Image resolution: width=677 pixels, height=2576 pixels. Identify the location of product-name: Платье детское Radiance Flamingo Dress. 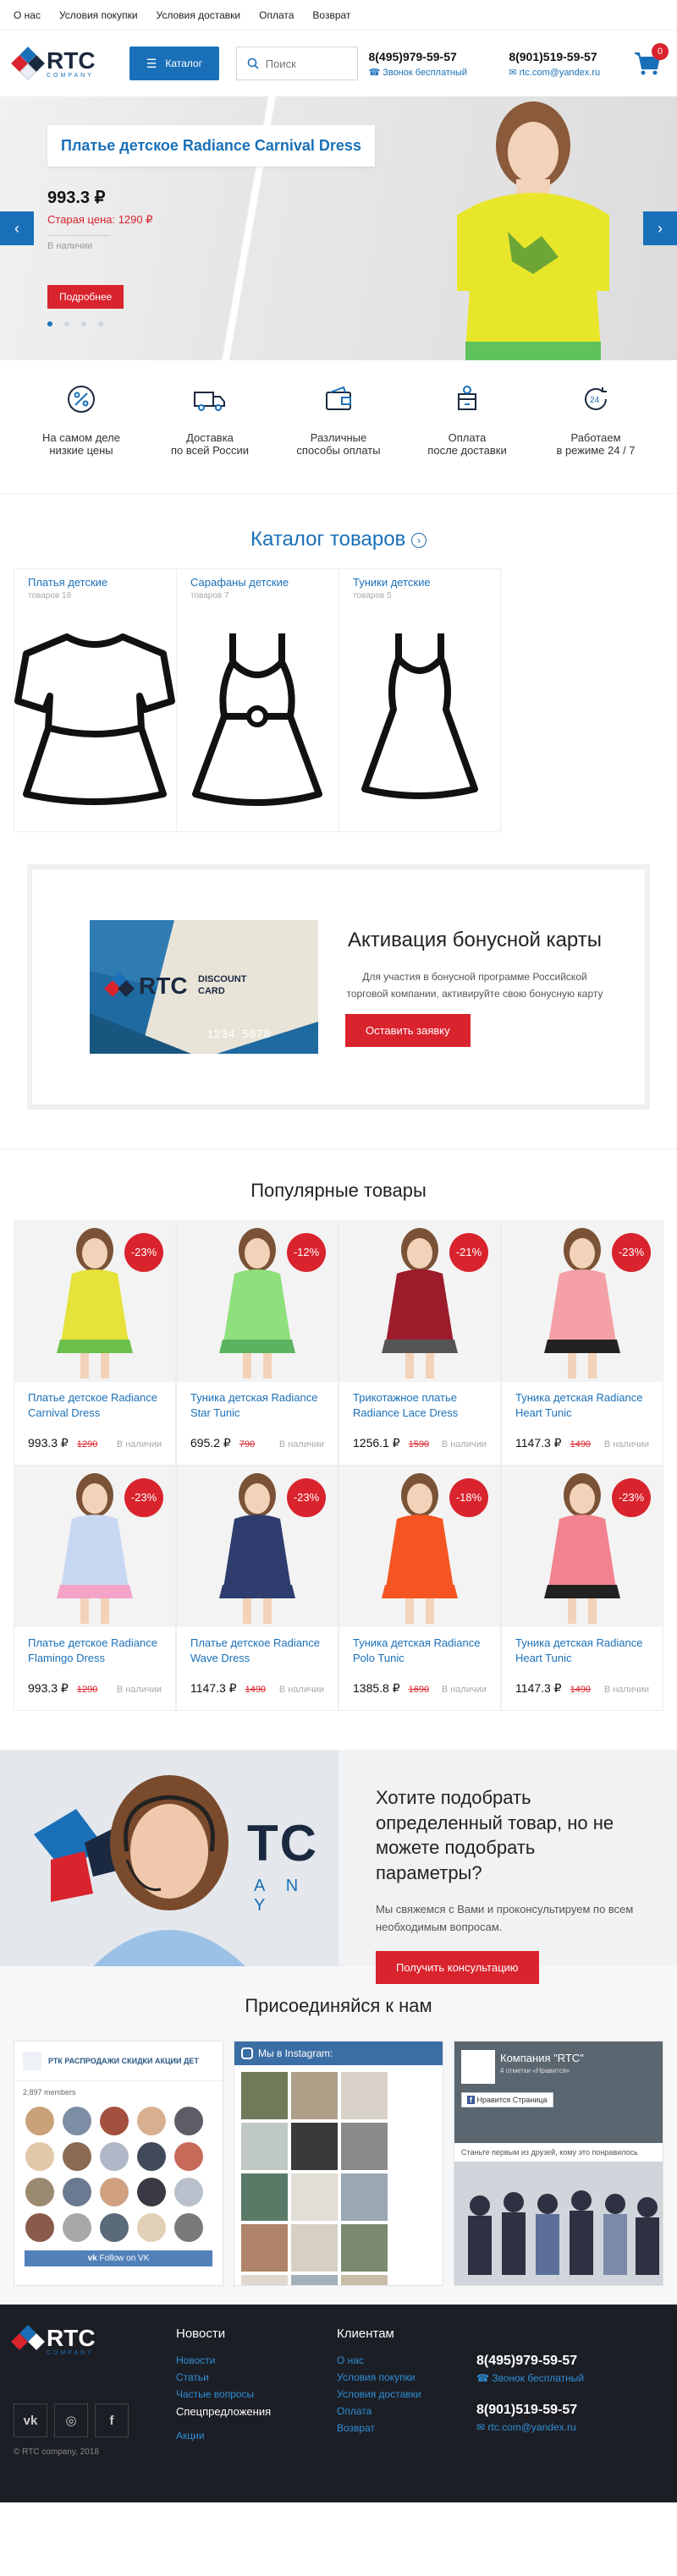
(95, 1652).